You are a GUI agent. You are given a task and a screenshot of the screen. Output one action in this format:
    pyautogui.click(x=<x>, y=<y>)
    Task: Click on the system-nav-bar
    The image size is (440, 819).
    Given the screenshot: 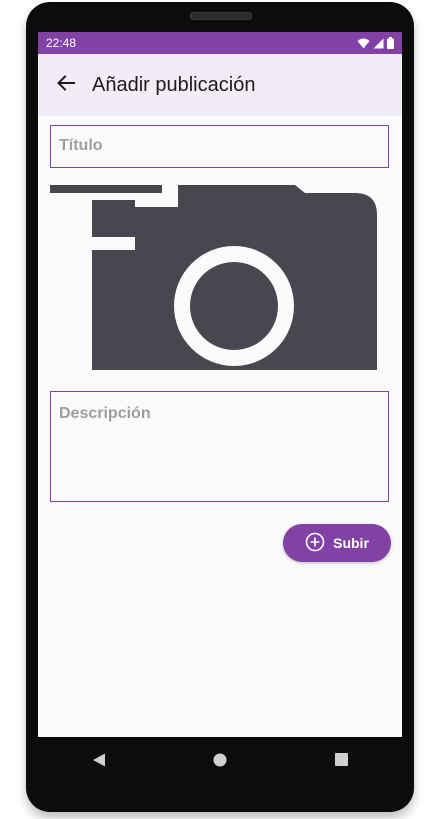 What is the action you would take?
    pyautogui.click(x=220, y=762)
    